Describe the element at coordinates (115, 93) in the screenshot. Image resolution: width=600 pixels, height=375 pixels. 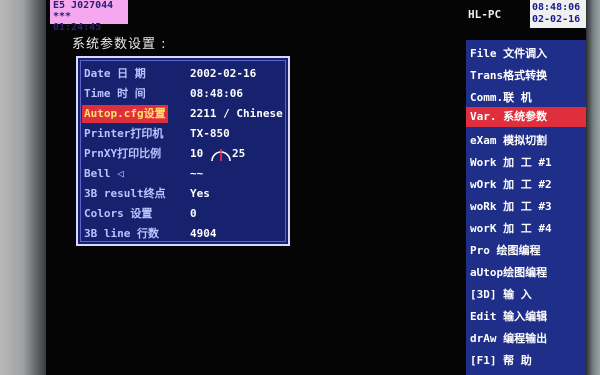
I see `param-label: Time 时 间` at that location.